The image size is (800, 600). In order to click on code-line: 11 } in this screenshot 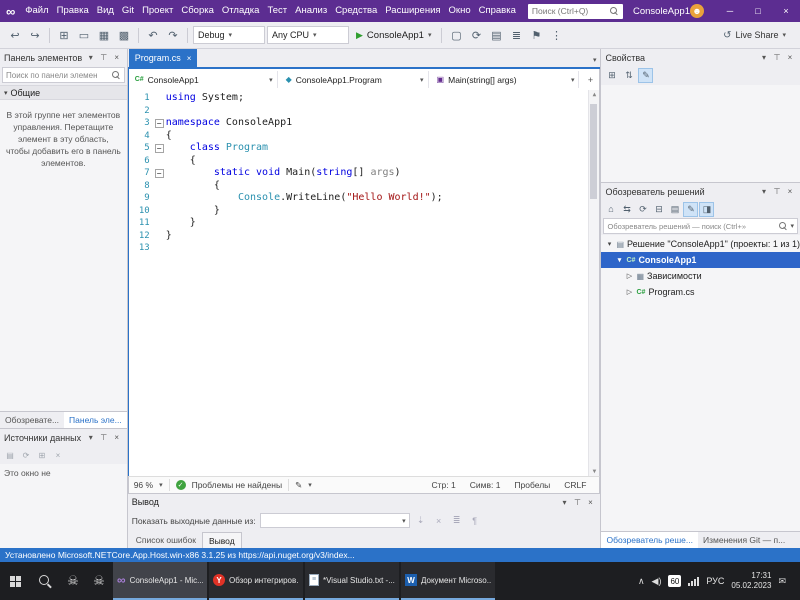, I will do `click(364, 223)`.